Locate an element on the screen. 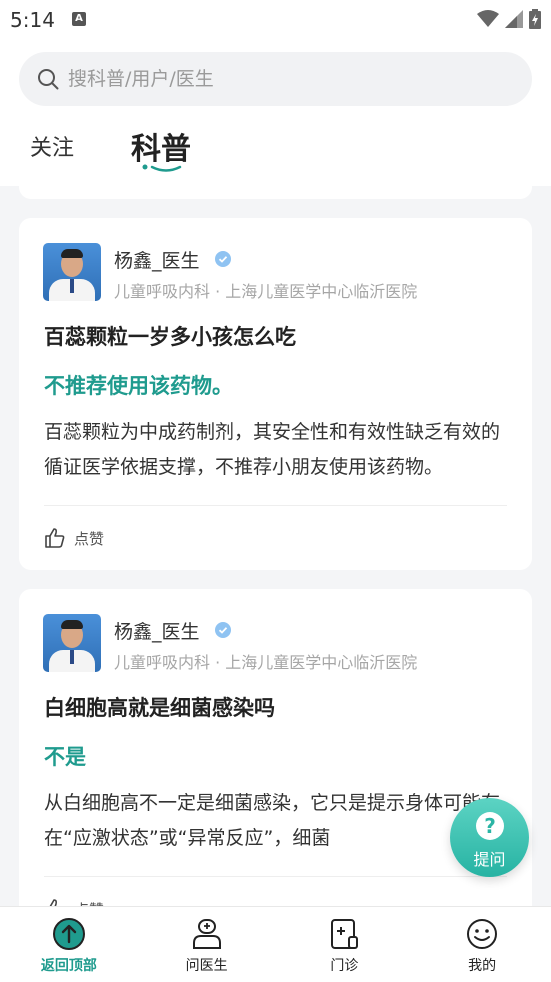  previous-card-edge is located at coordinates (275, 192).